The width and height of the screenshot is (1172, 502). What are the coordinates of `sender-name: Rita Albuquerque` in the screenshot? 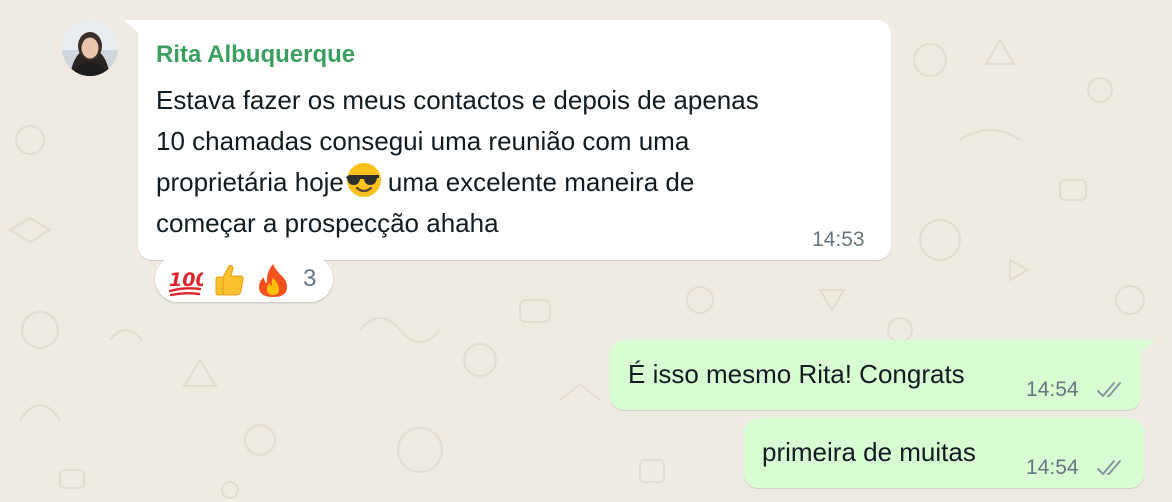 It's located at (255, 55).